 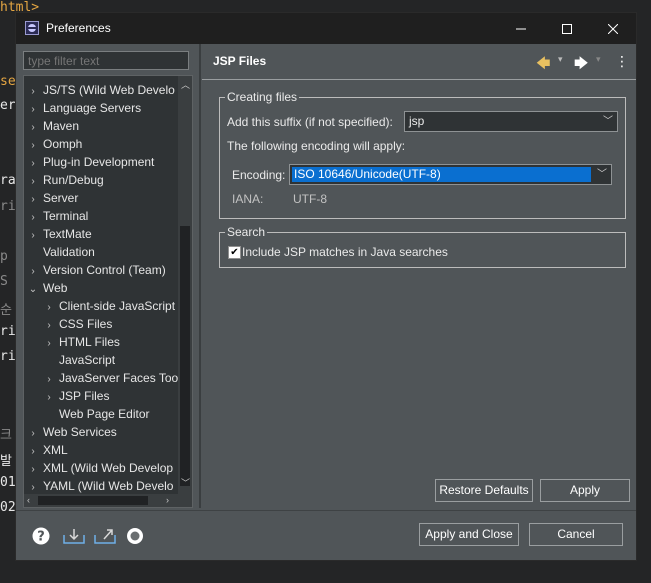 I want to click on forward-arrow-icon: 🡆, so click(x=581, y=65).